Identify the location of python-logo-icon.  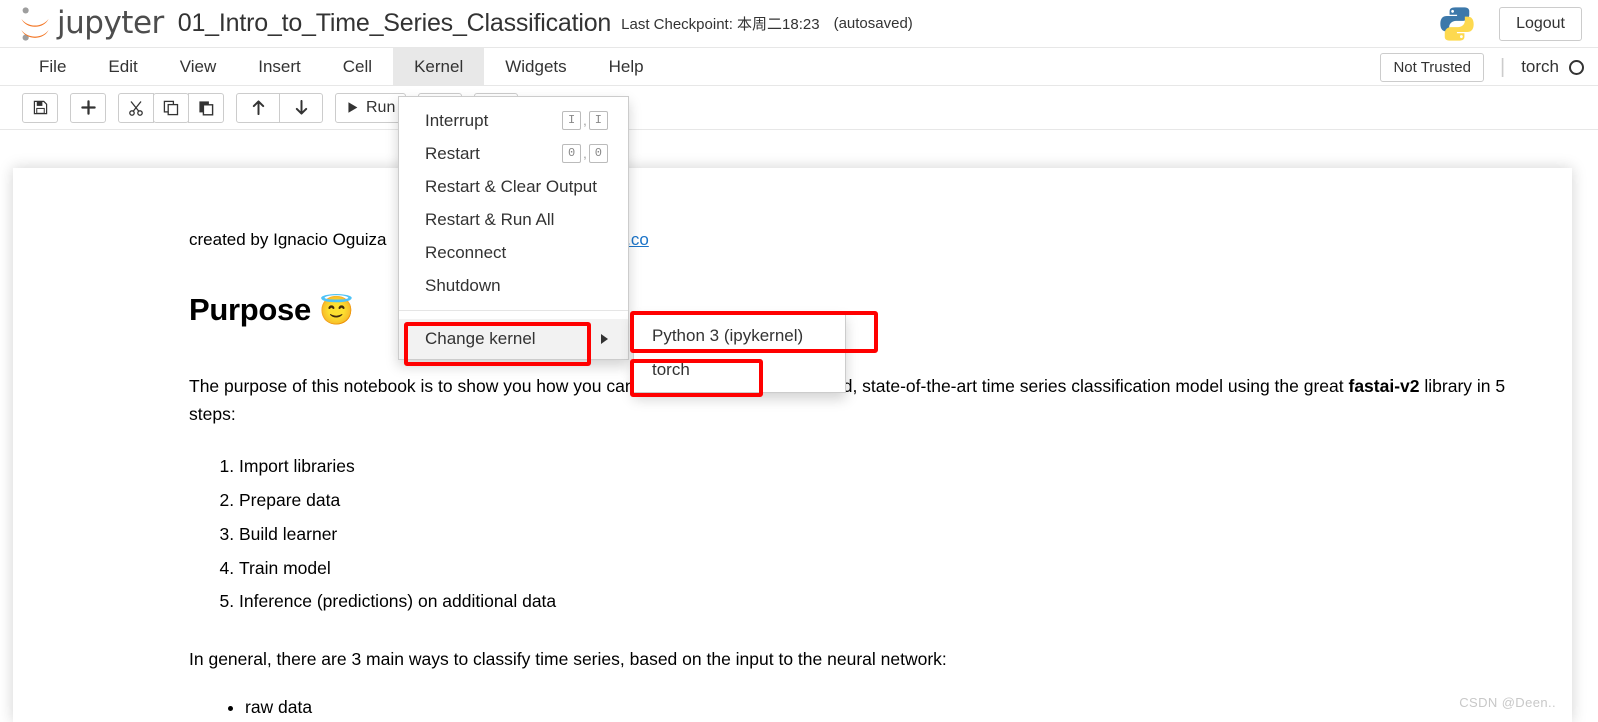
(1457, 24).